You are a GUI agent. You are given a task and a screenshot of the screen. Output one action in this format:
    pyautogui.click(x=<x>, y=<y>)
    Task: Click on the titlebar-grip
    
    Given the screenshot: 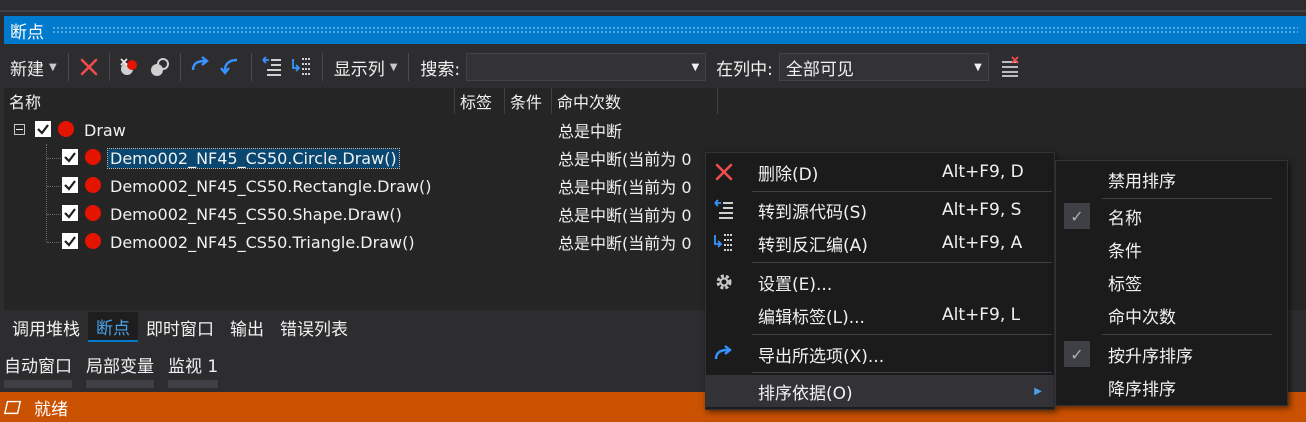 What is the action you would take?
    pyautogui.click(x=675, y=30)
    